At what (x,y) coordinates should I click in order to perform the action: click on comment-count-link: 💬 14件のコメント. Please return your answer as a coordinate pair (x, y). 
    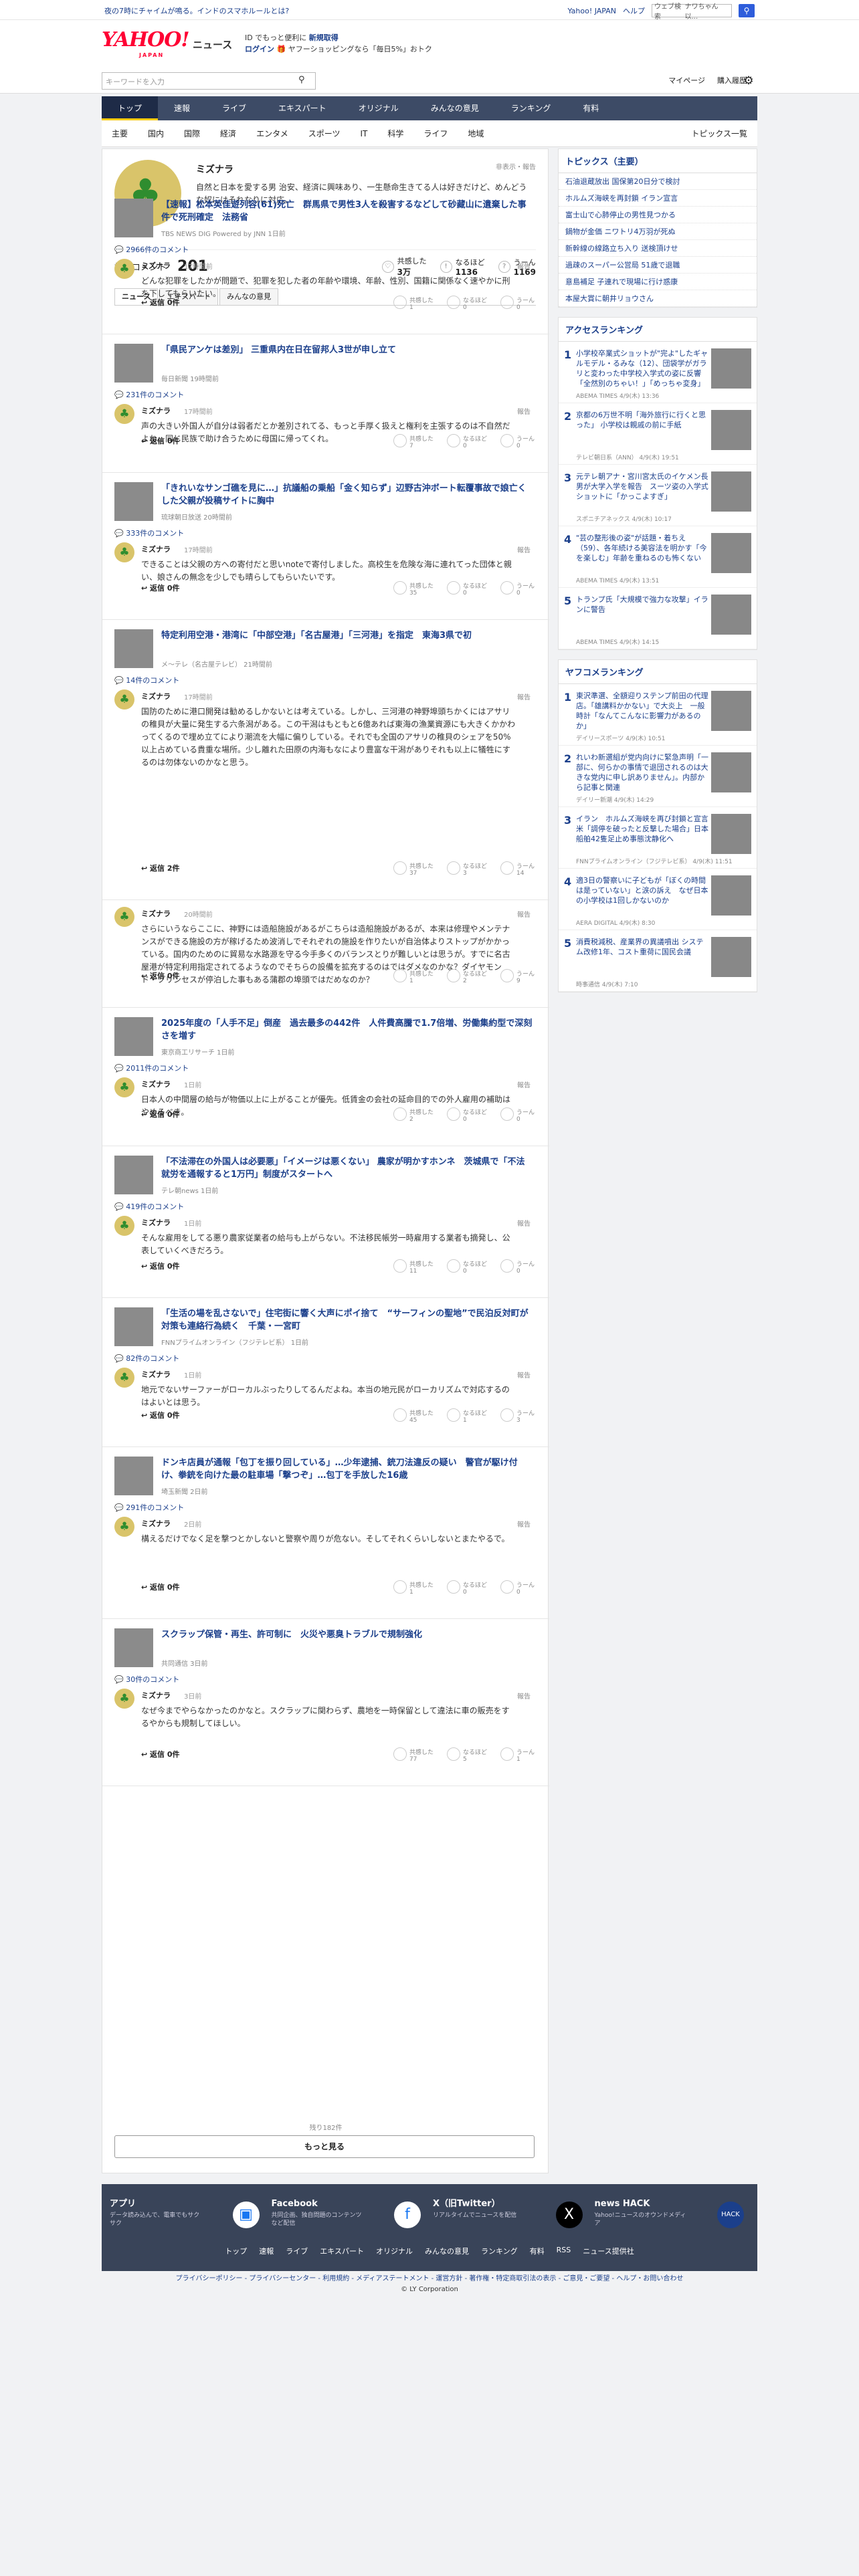
    Looking at the image, I should click on (147, 680).